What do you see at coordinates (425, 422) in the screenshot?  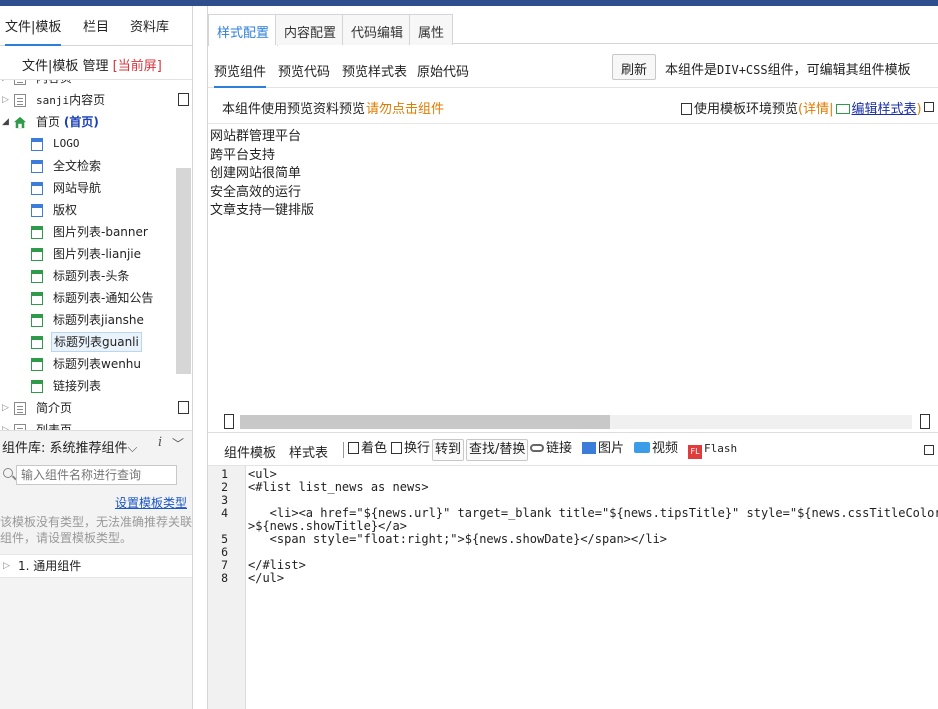 I see `scroll-thumb` at bounding box center [425, 422].